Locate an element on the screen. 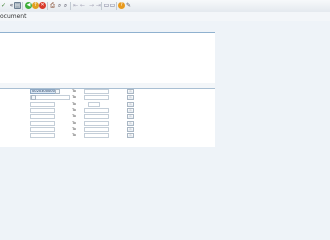 The image size is (330, 240). shortcut-icon: ▭ is located at coordinates (112, 5).